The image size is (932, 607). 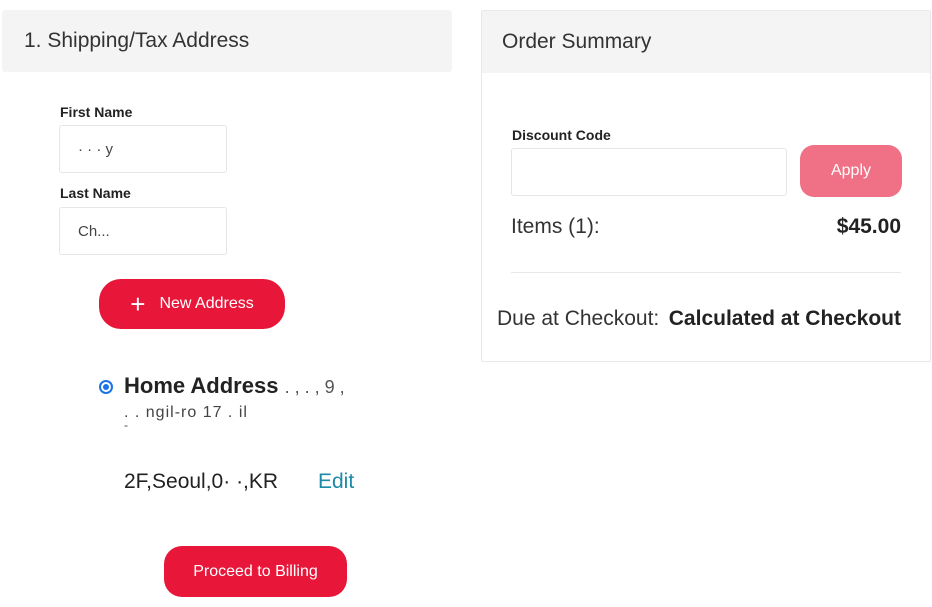 I want to click on last-name-input, so click(x=143, y=231).